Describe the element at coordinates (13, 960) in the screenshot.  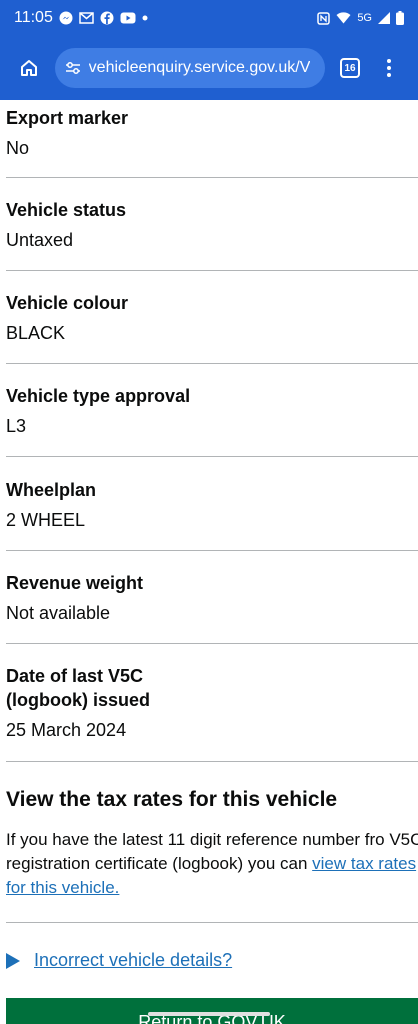
I see `triangle-right-icon` at that location.